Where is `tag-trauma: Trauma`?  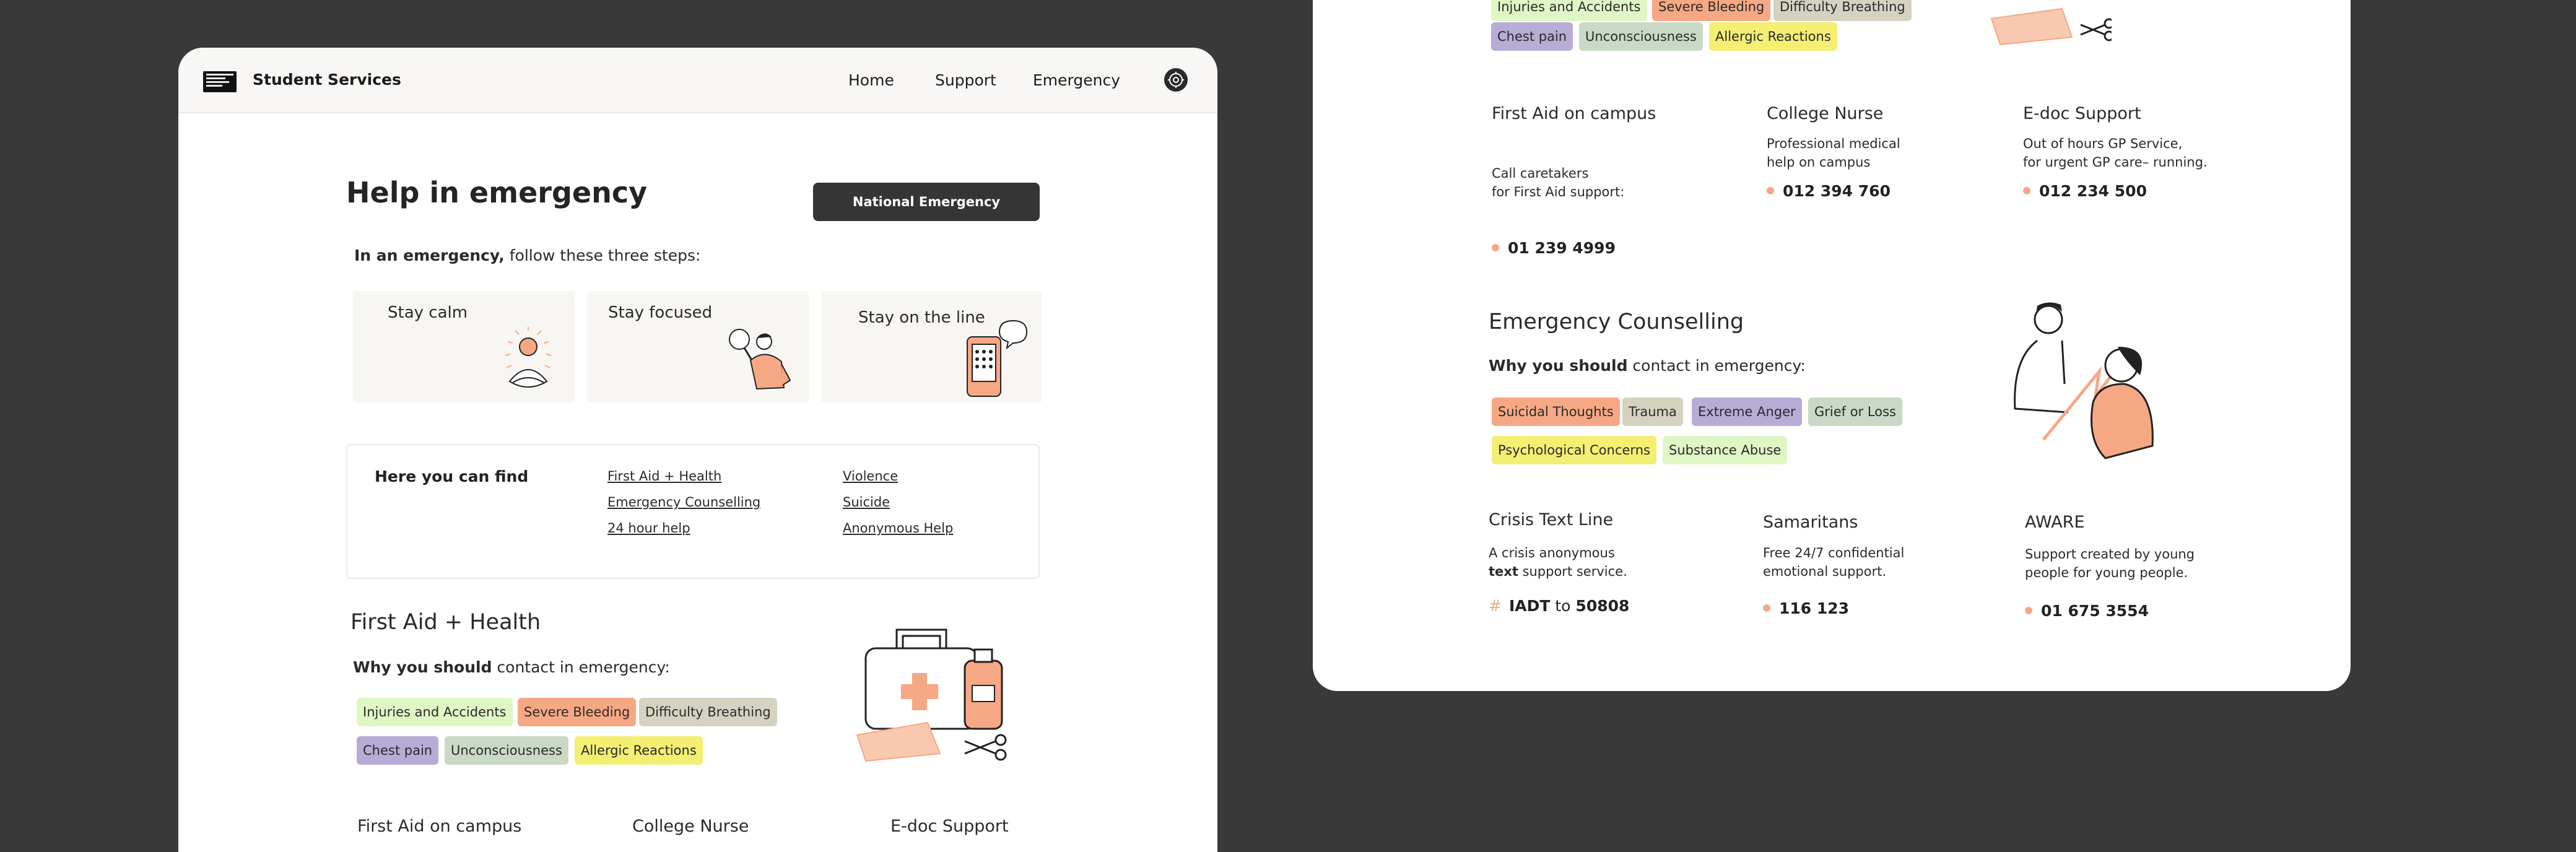 tag-trauma: Trauma is located at coordinates (1652, 412).